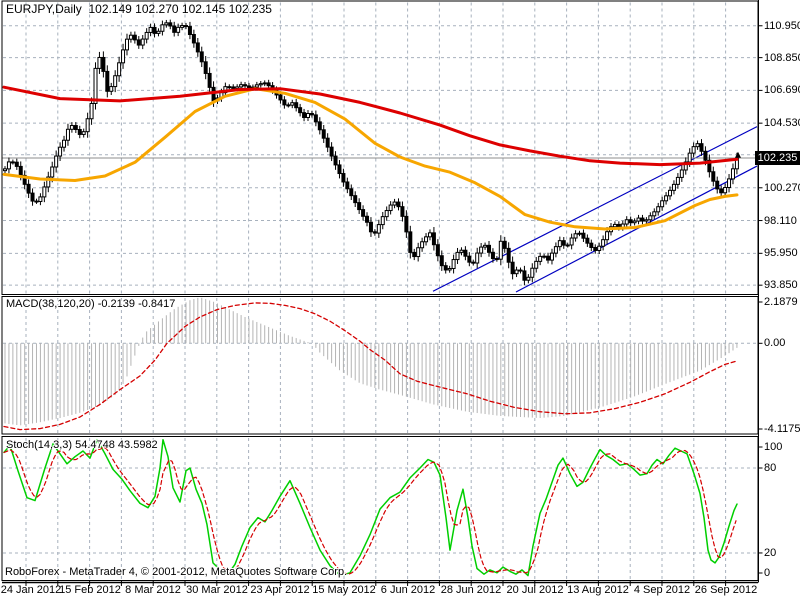  What do you see at coordinates (781, 253) in the screenshot?
I see `price-axis-label: 95.950` at bounding box center [781, 253].